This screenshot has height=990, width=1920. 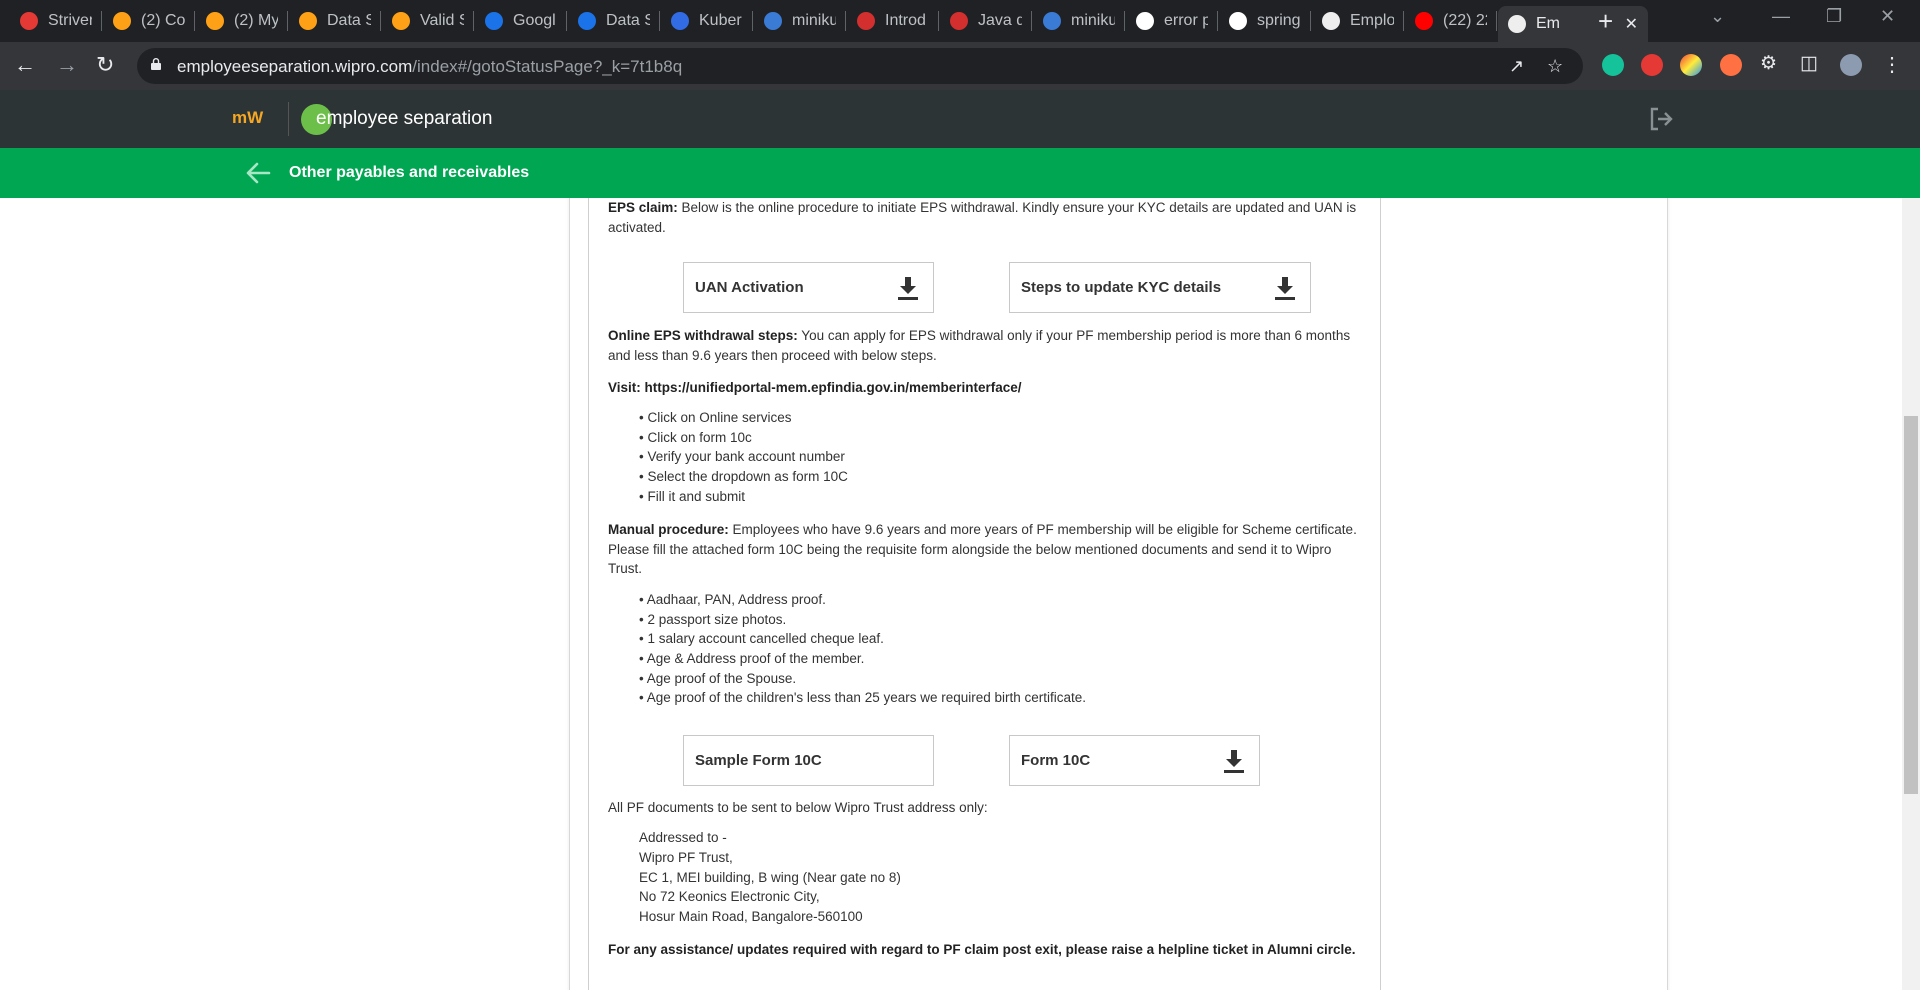 I want to click on browser-tab: Valid S, so click(x=423, y=21).